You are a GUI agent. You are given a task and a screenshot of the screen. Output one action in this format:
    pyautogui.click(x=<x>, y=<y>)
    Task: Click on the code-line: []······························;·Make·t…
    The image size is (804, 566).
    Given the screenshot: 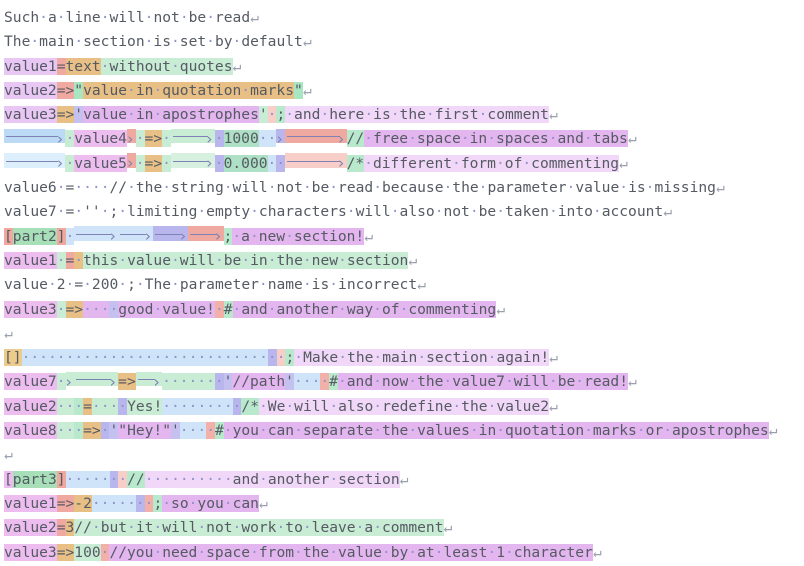 What is the action you would take?
    pyautogui.click(x=404, y=358)
    